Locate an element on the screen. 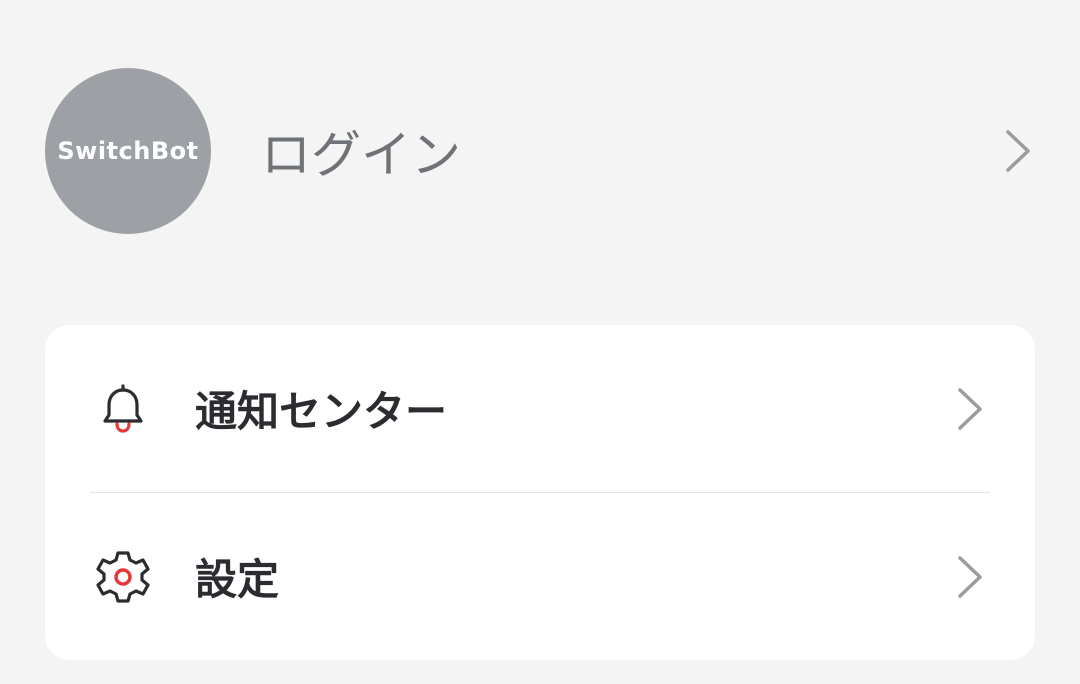 This screenshot has height=684, width=1080. avatar: SwitchBot is located at coordinates (128, 151).